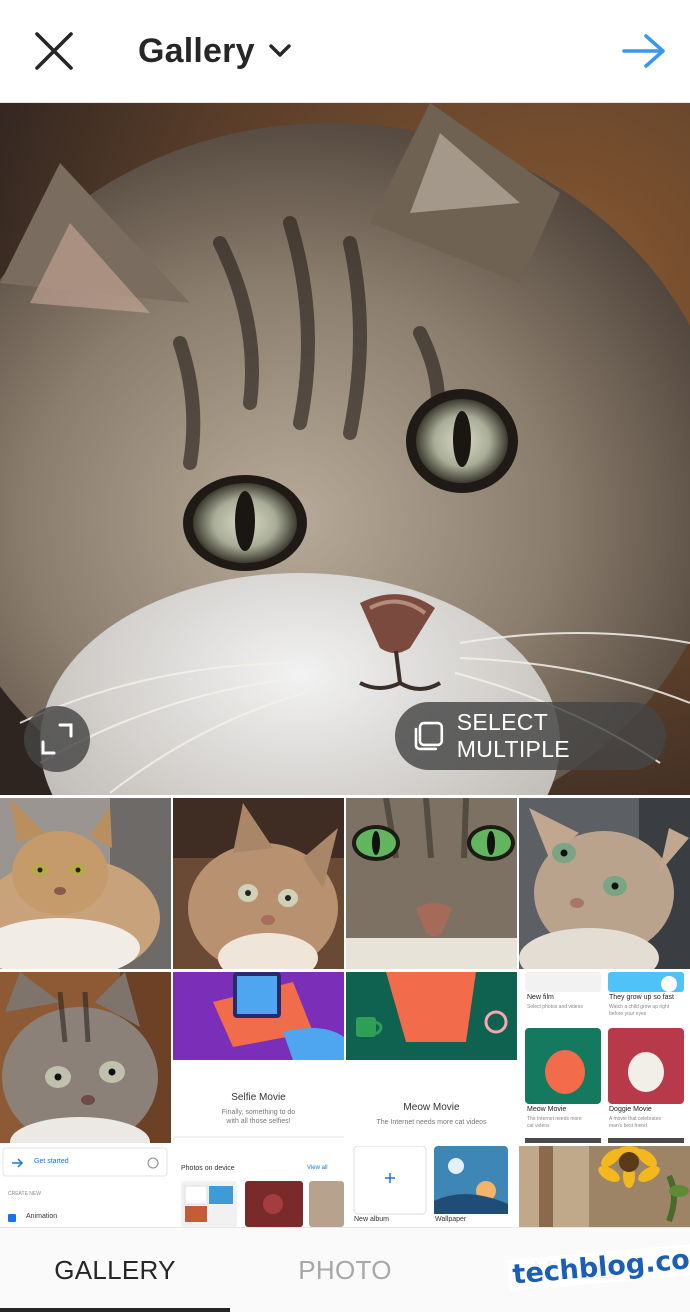 Image resolution: width=690 pixels, height=1312 pixels. What do you see at coordinates (115, 1310) in the screenshot?
I see `active-tab-indicator` at bounding box center [115, 1310].